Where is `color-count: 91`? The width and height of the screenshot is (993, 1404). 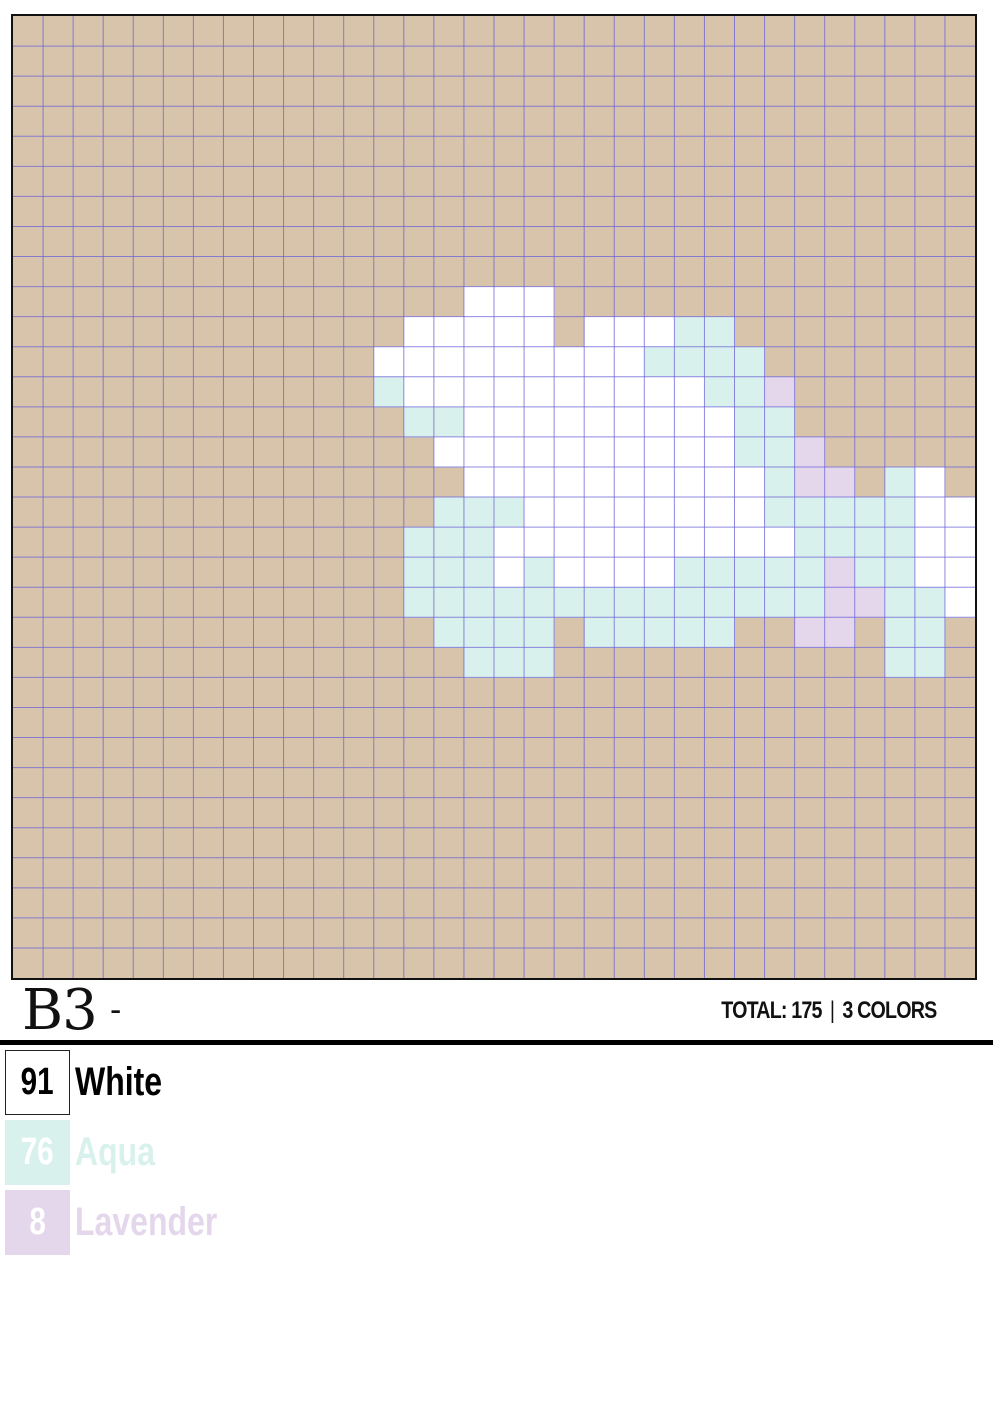 color-count: 91 is located at coordinates (37, 1082).